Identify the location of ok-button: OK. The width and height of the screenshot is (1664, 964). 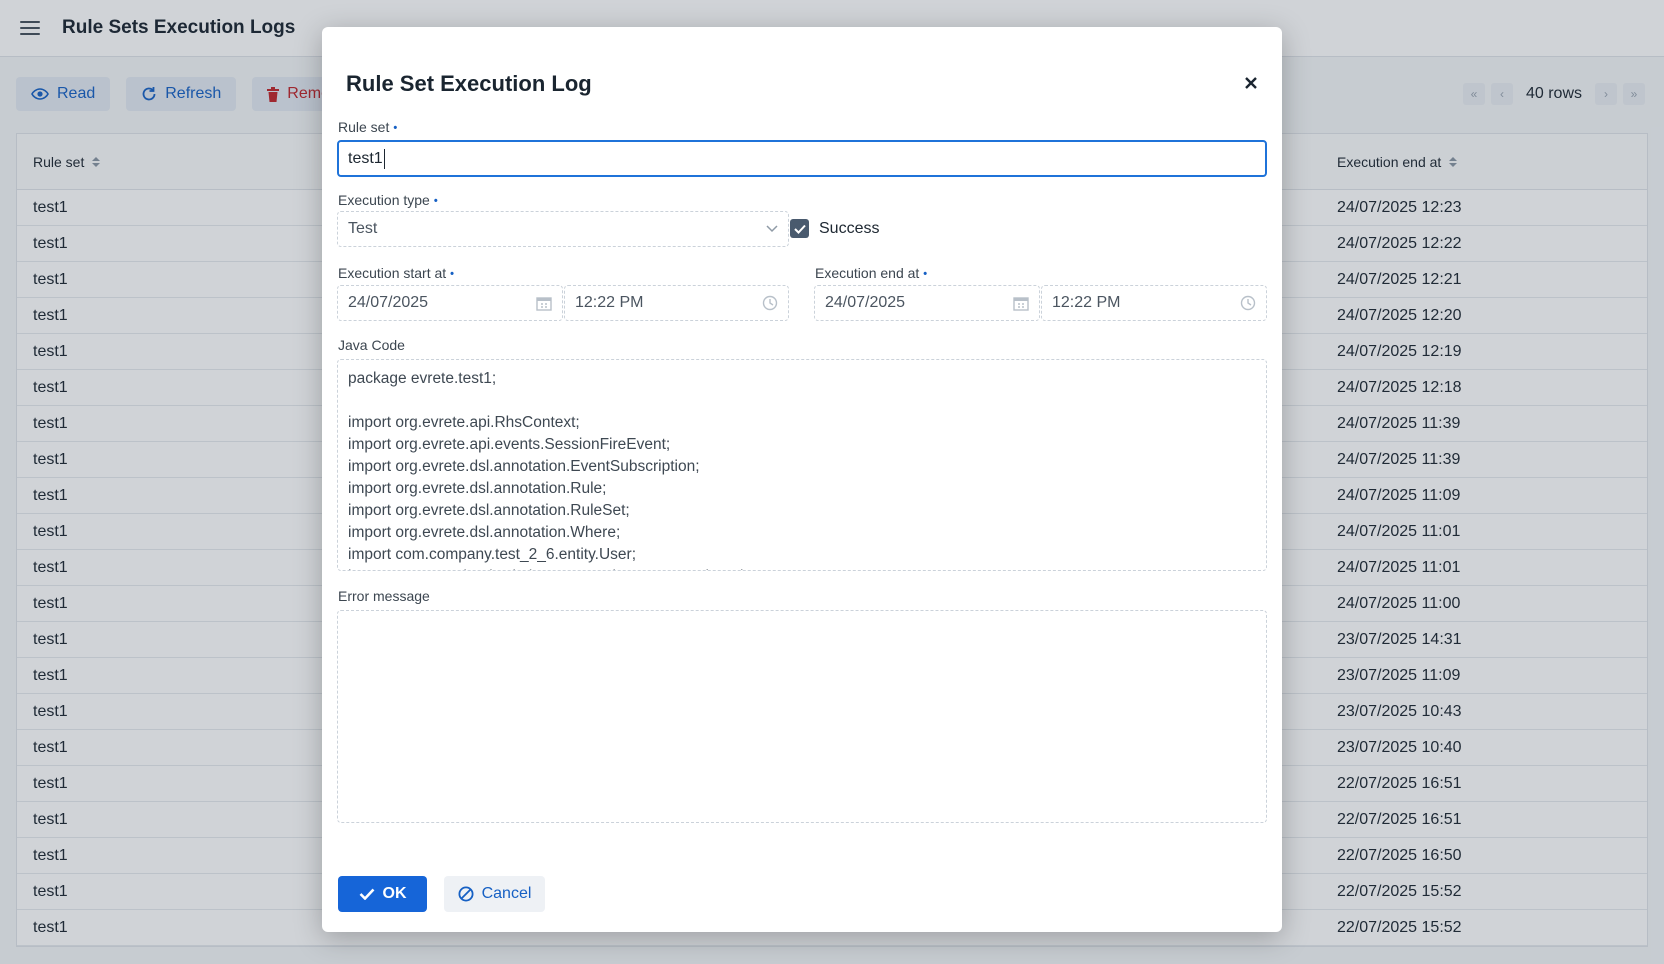
(382, 894).